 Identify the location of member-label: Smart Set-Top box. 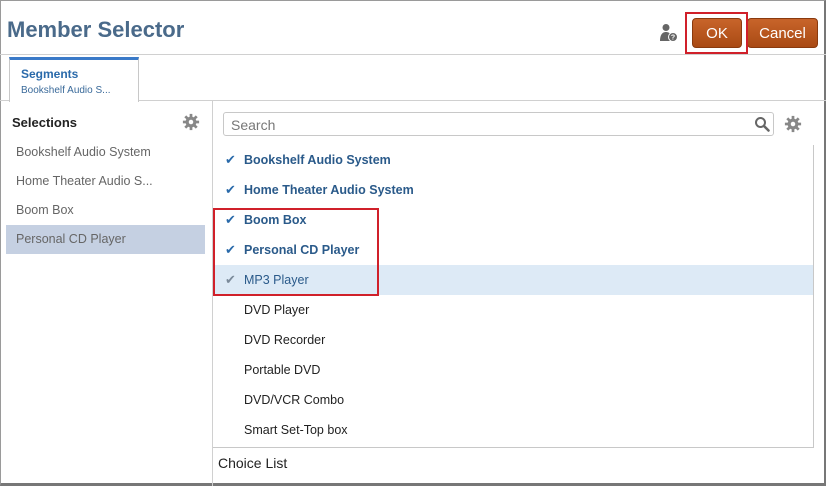
(296, 430).